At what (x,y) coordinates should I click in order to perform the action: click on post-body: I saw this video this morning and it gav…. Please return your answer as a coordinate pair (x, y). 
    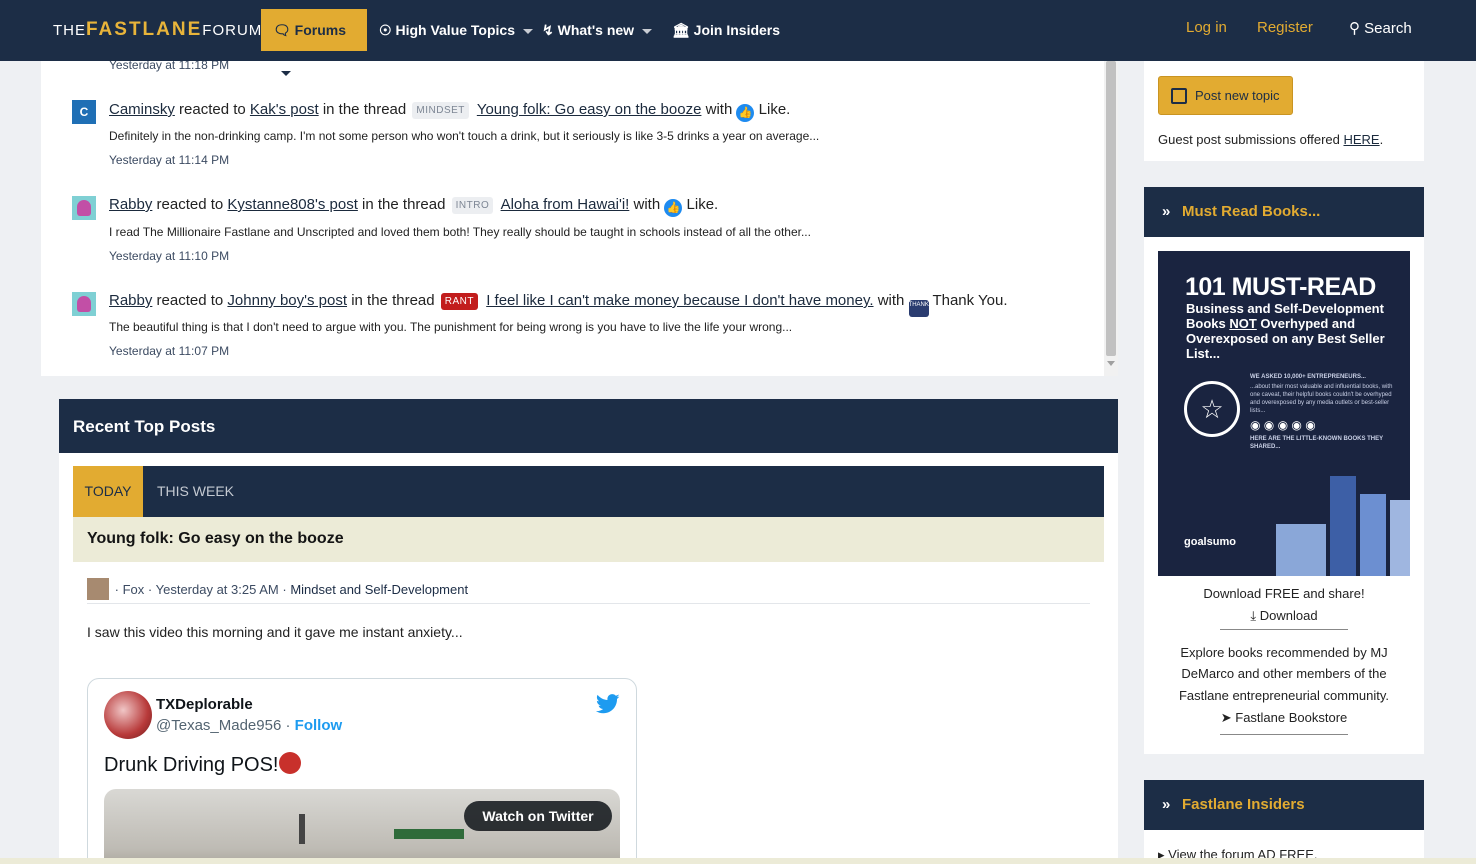
    Looking at the image, I should click on (275, 632).